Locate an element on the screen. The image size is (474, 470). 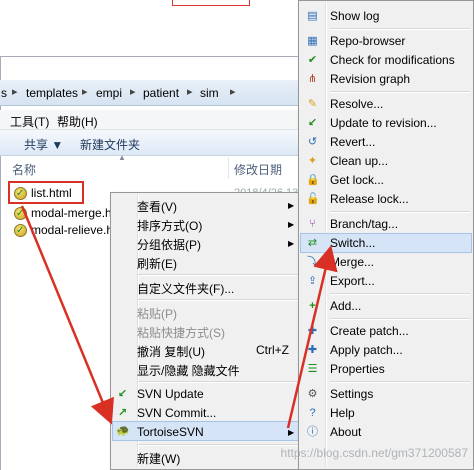
annotation-box-list-html is located at coordinates (46, 192).